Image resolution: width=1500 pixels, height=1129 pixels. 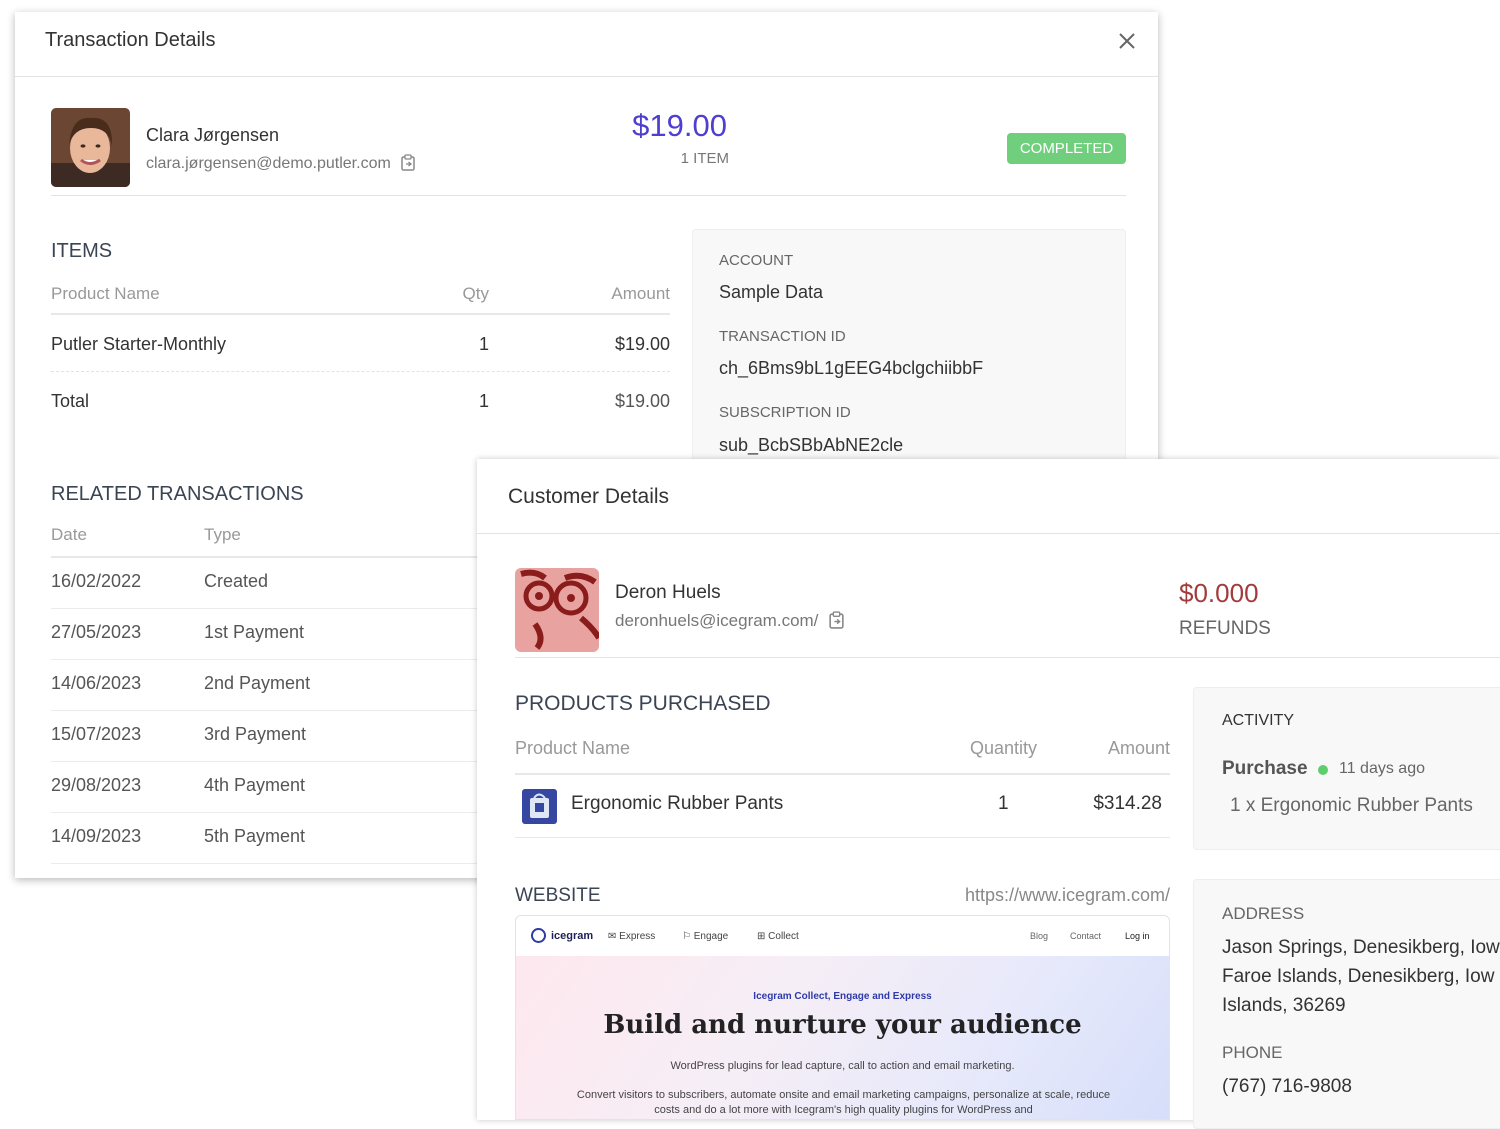 I want to click on transaction-date: 14/09/2023, so click(x=96, y=836).